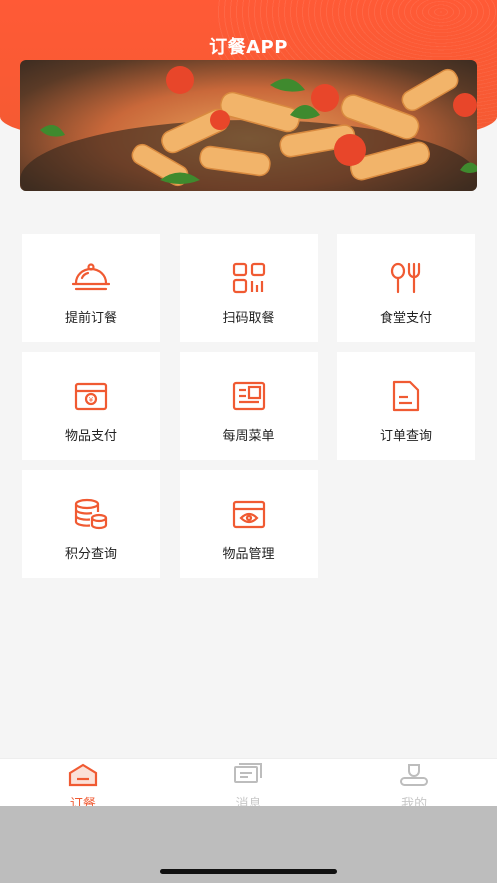 The image size is (497, 883). I want to click on tile-canteen-pay: 食堂支付, so click(406, 288).